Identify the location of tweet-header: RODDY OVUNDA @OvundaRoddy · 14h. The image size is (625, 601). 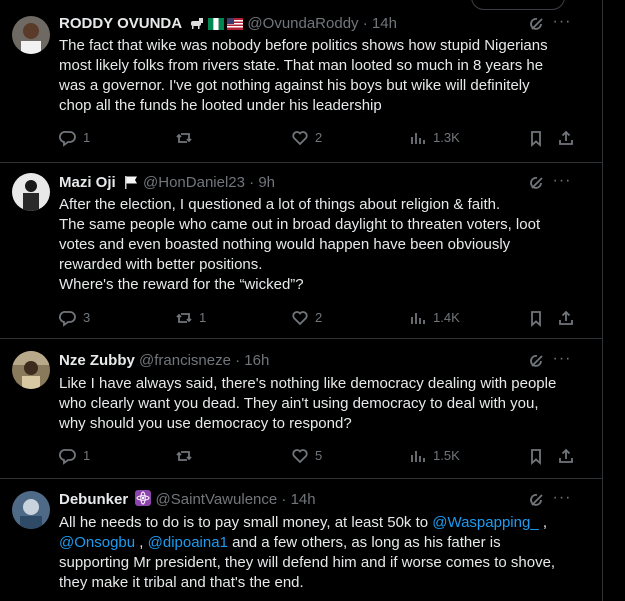
(313, 24).